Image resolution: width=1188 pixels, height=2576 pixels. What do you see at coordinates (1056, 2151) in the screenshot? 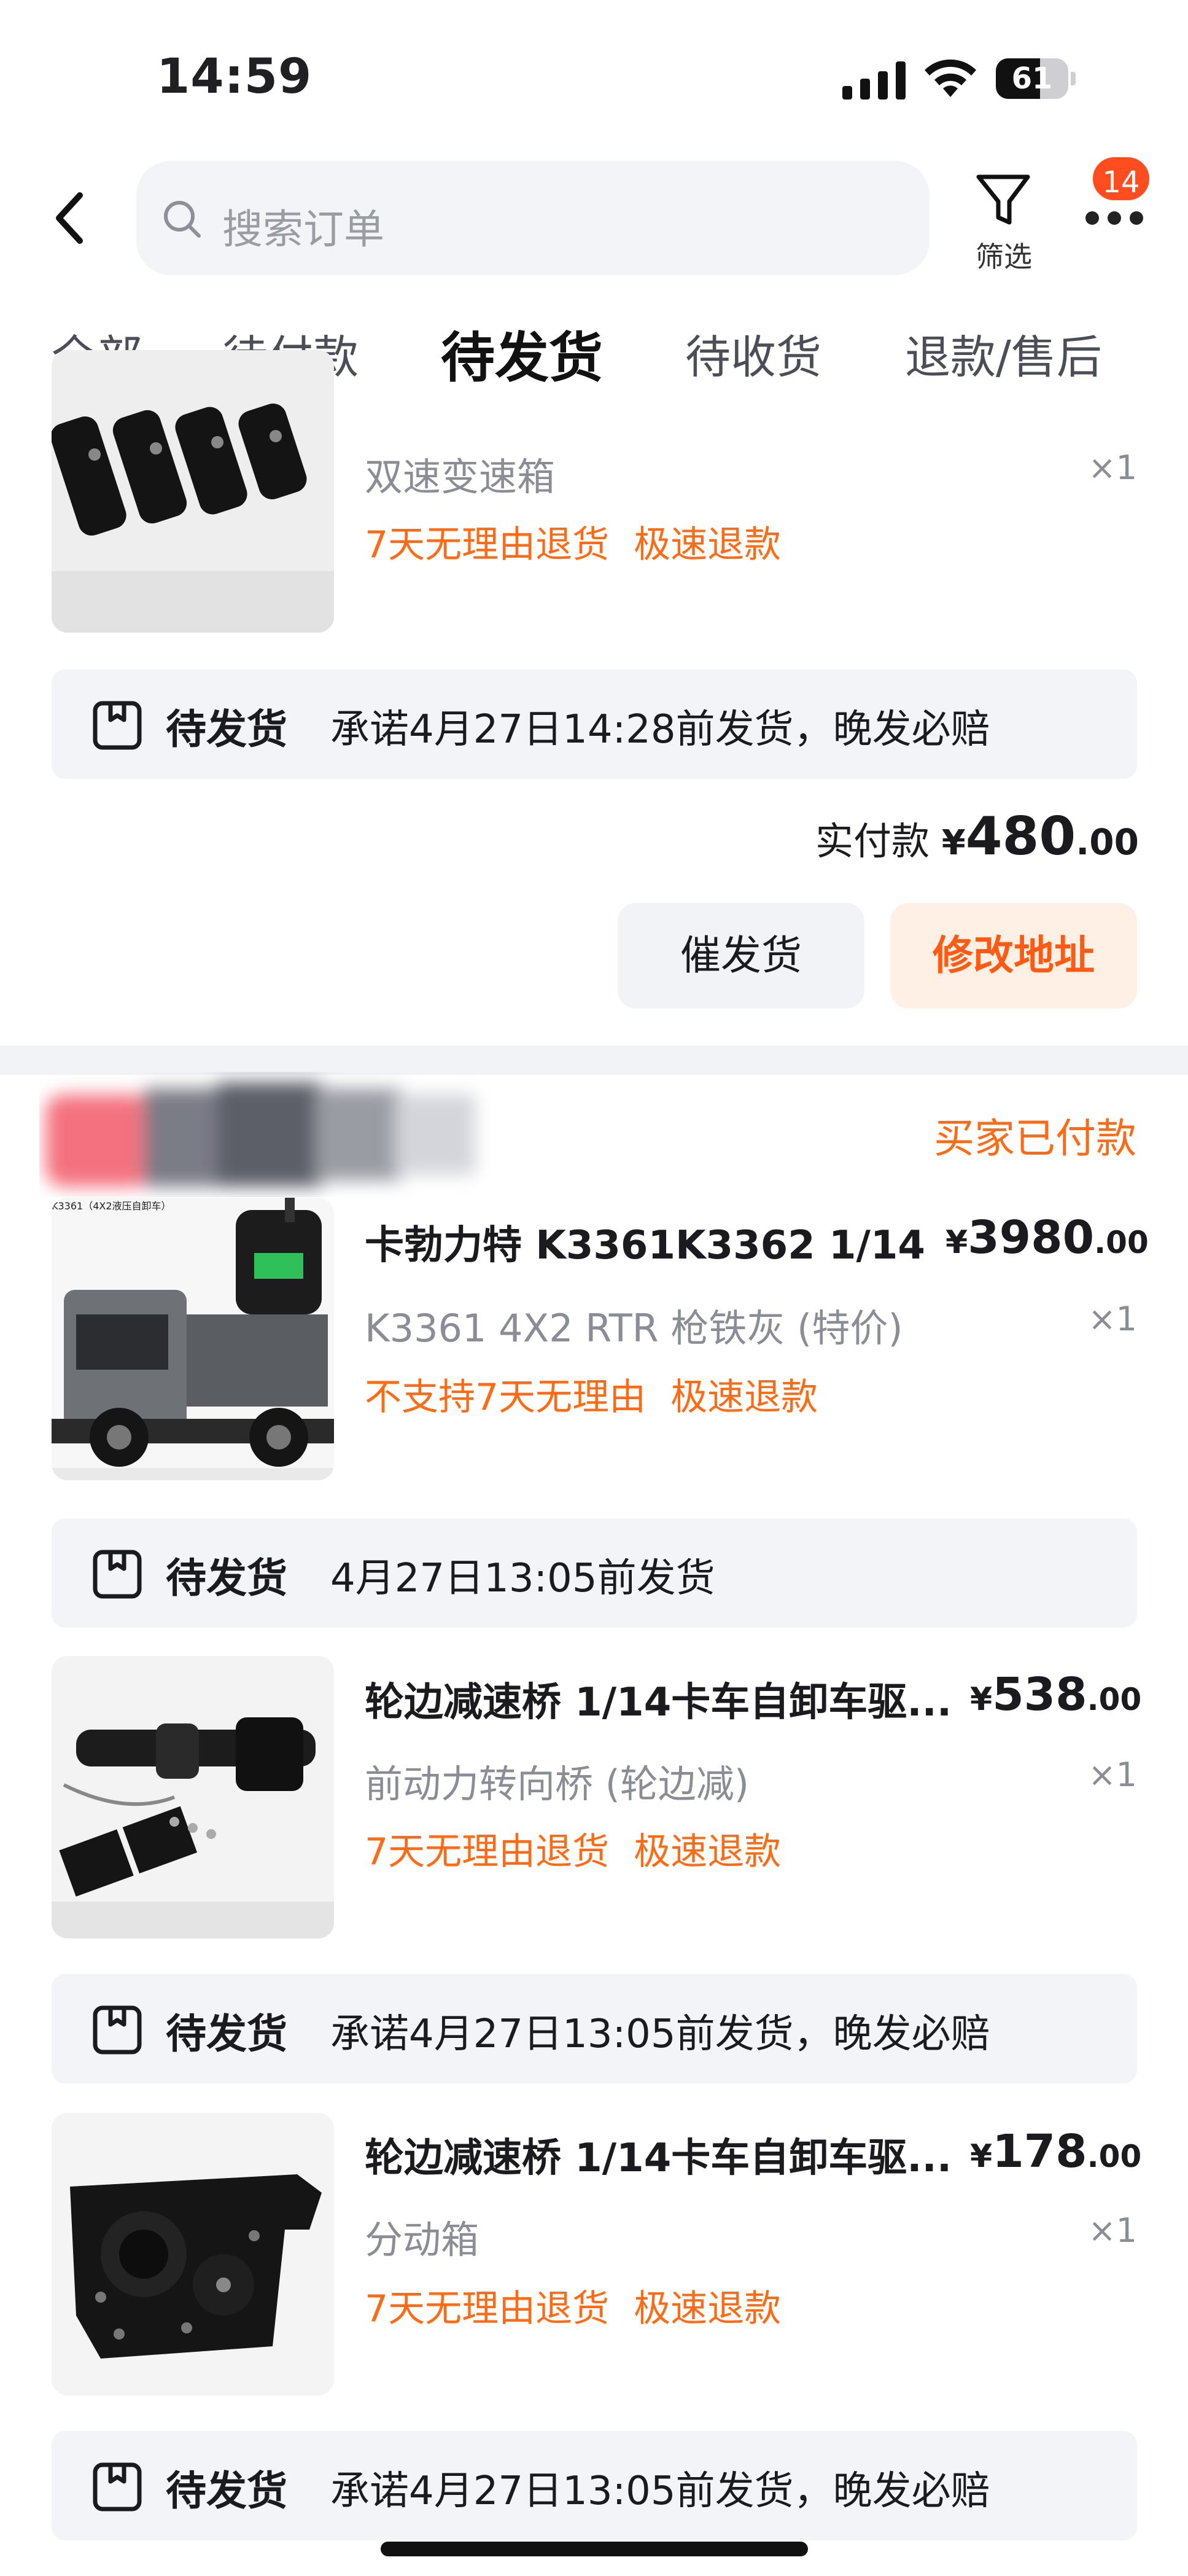
I see `product-price: ¥178.00` at bounding box center [1056, 2151].